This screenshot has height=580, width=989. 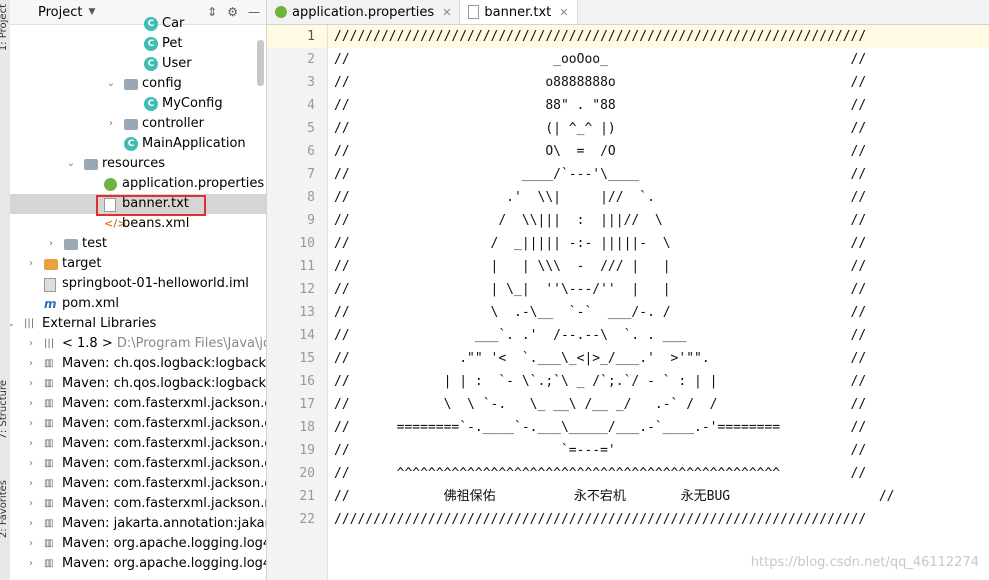 What do you see at coordinates (138, 104) in the screenshot?
I see `tree-item: C MyConfig` at bounding box center [138, 104].